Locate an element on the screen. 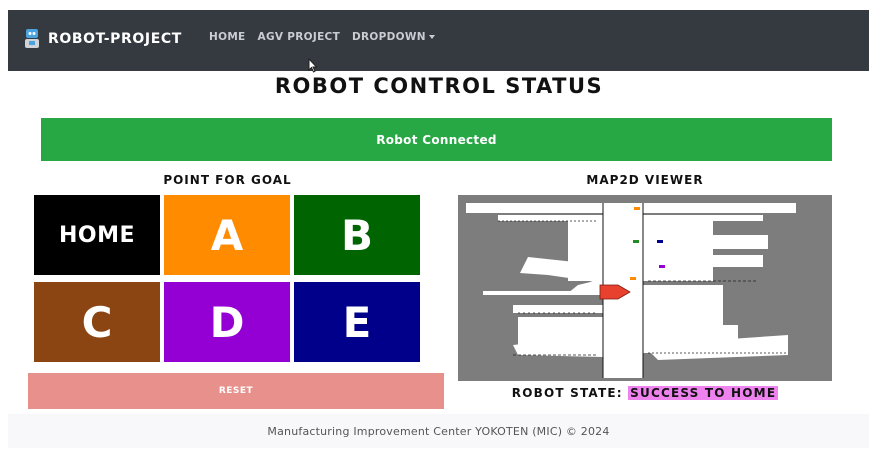 This screenshot has width=878, height=460. nav-dropdown-toggle: DROPDOWN is located at coordinates (393, 37).